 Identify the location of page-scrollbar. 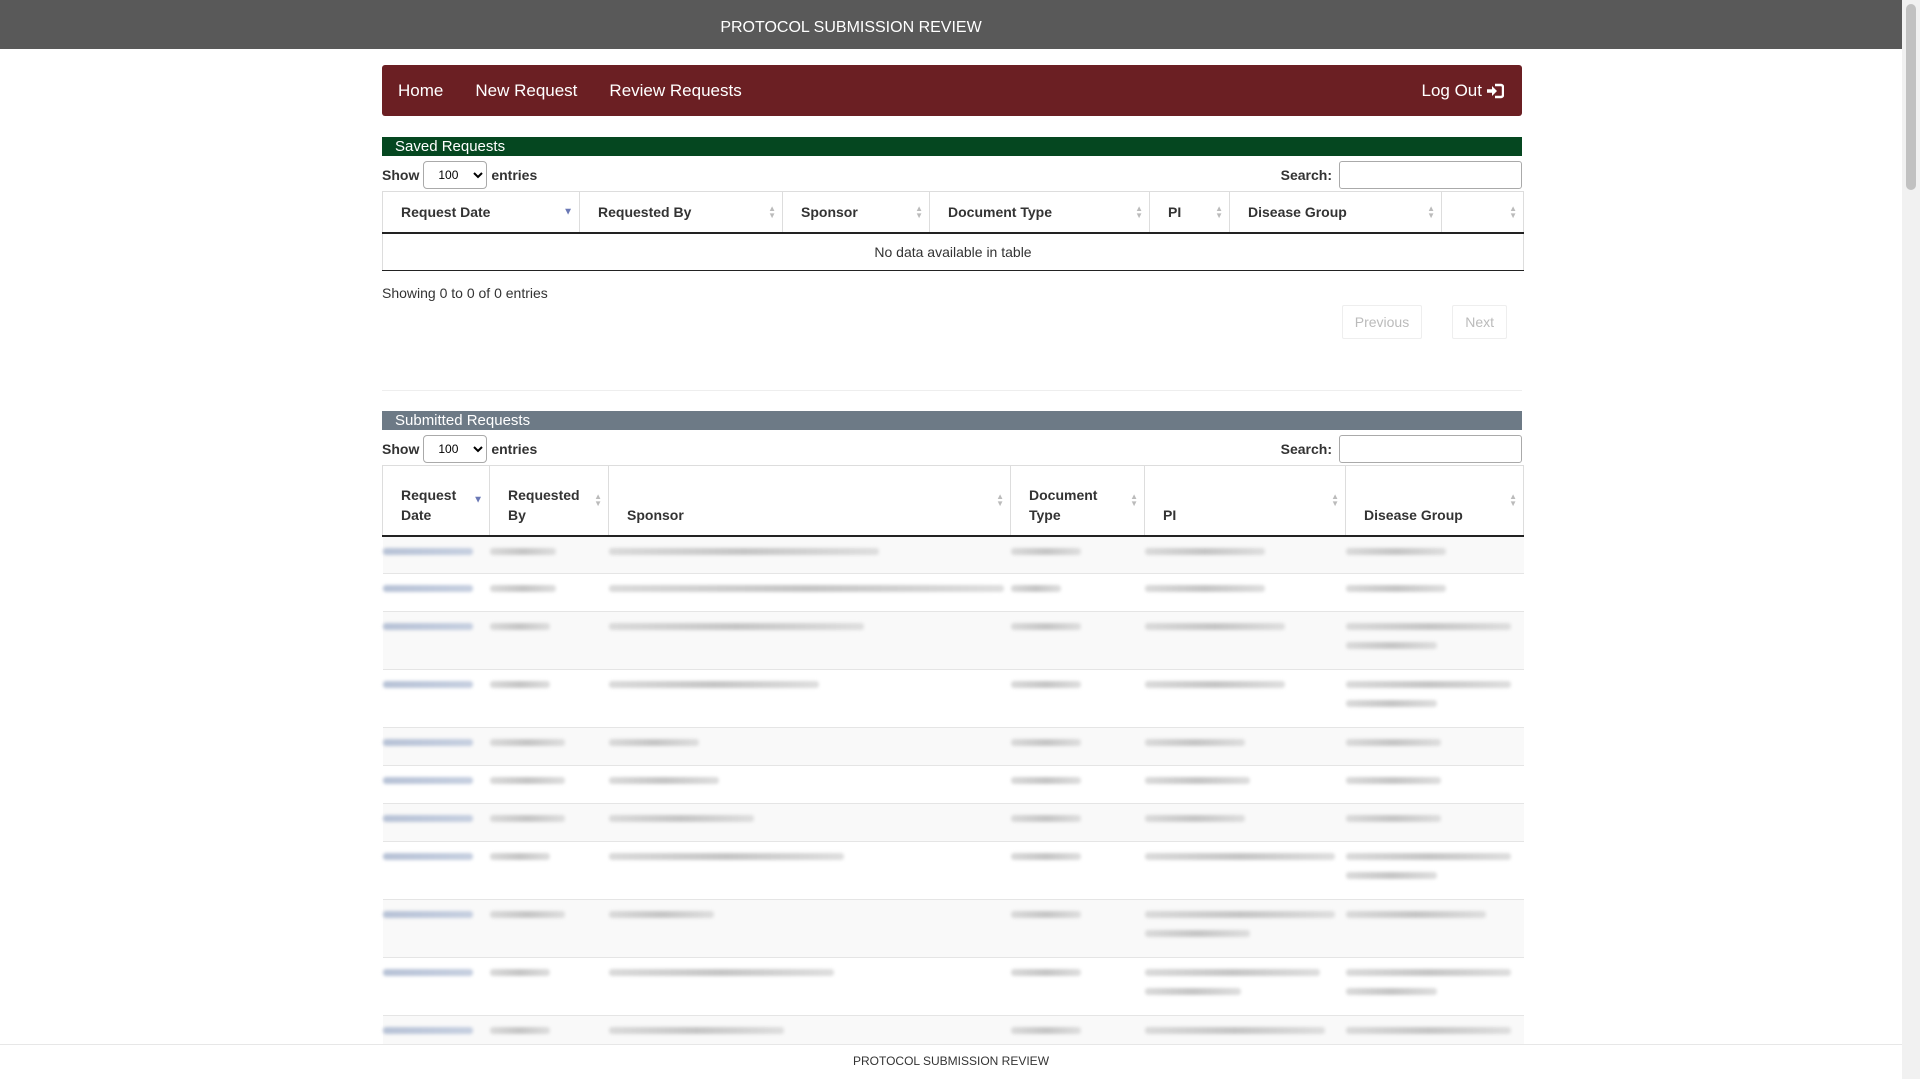
(1911, 539).